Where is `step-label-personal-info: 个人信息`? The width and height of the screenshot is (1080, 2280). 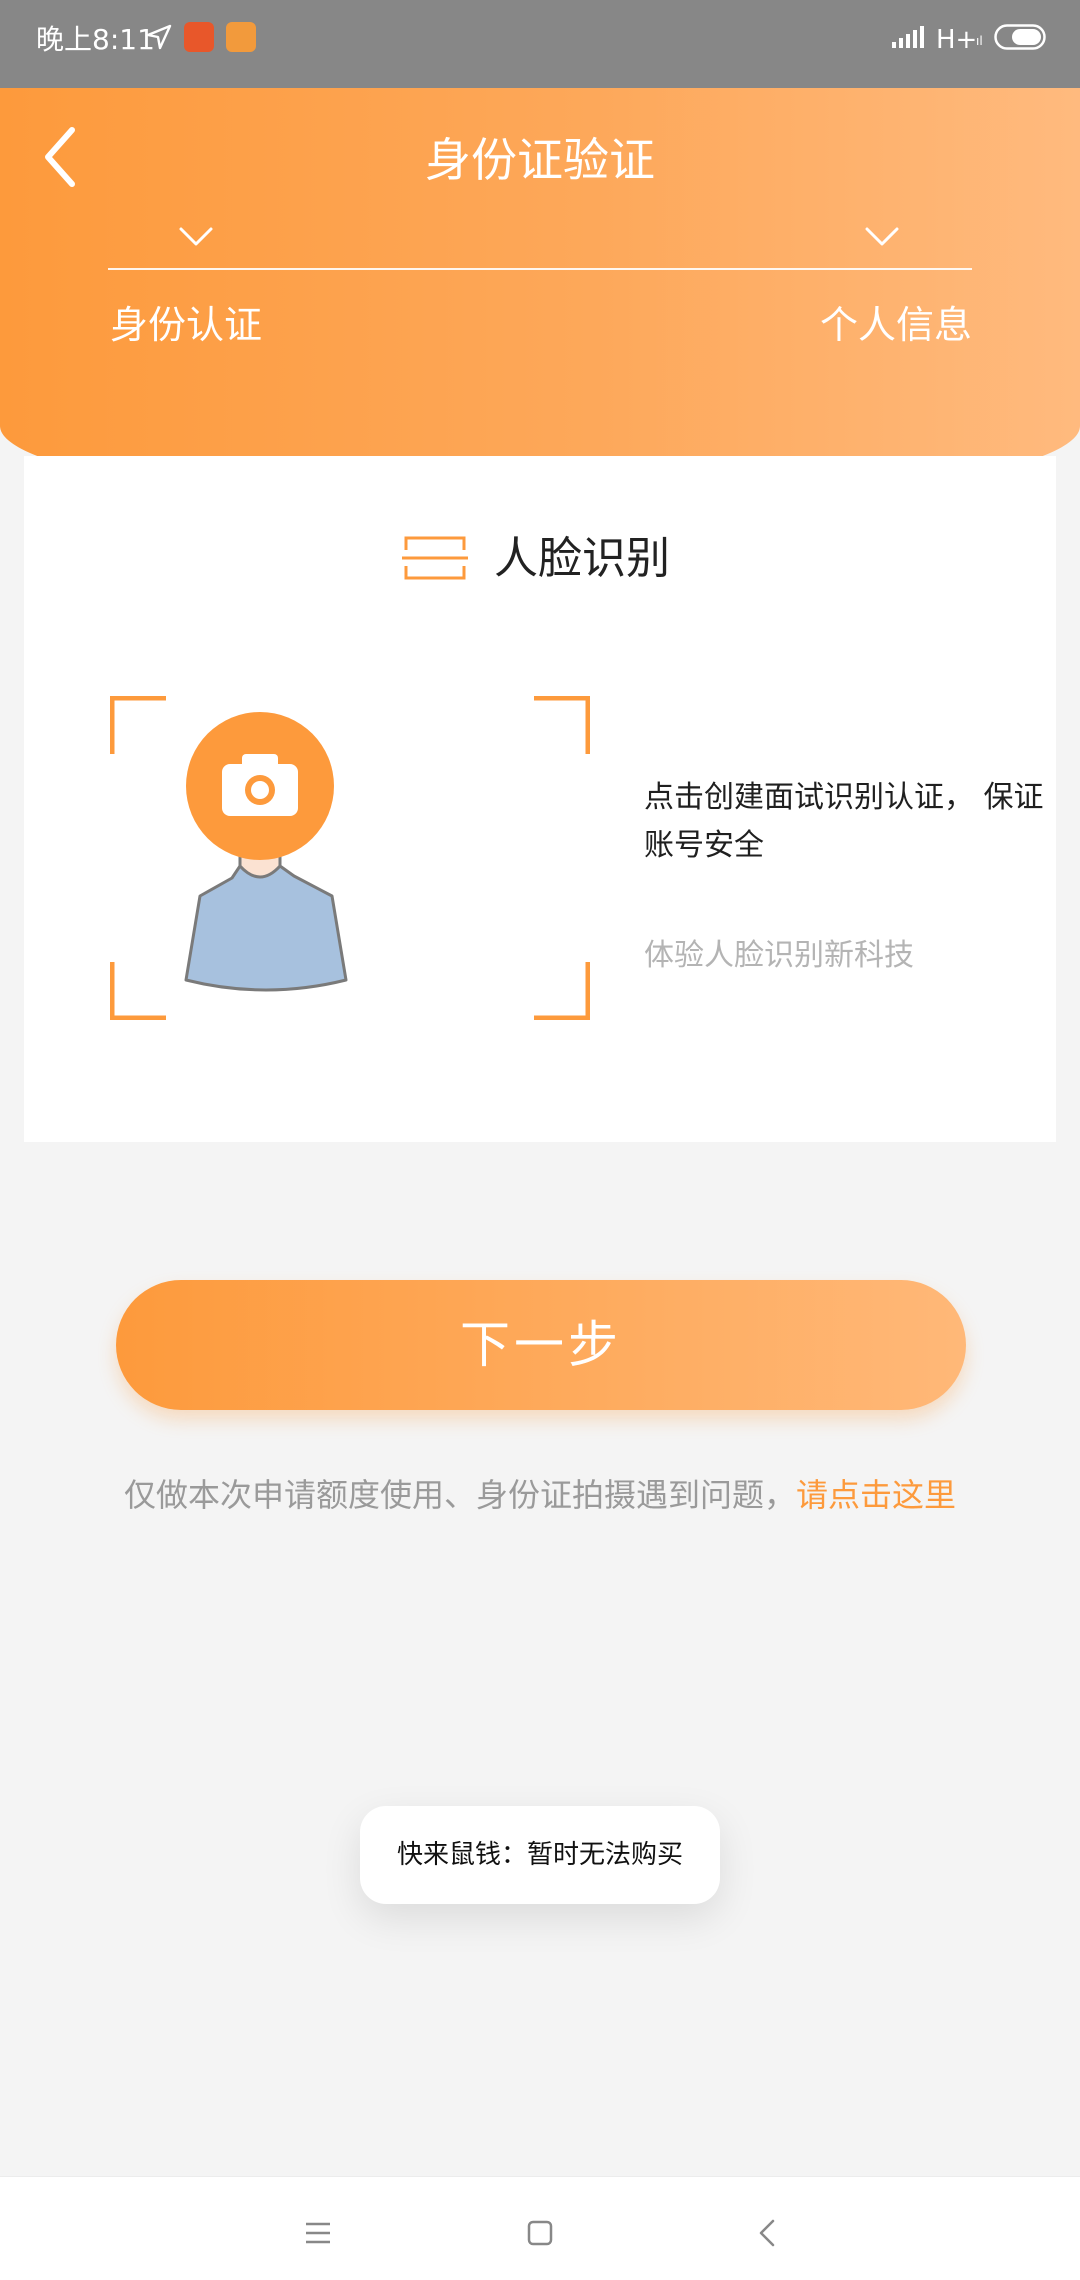
step-label-personal-info: 个人信息 is located at coordinates (895, 325).